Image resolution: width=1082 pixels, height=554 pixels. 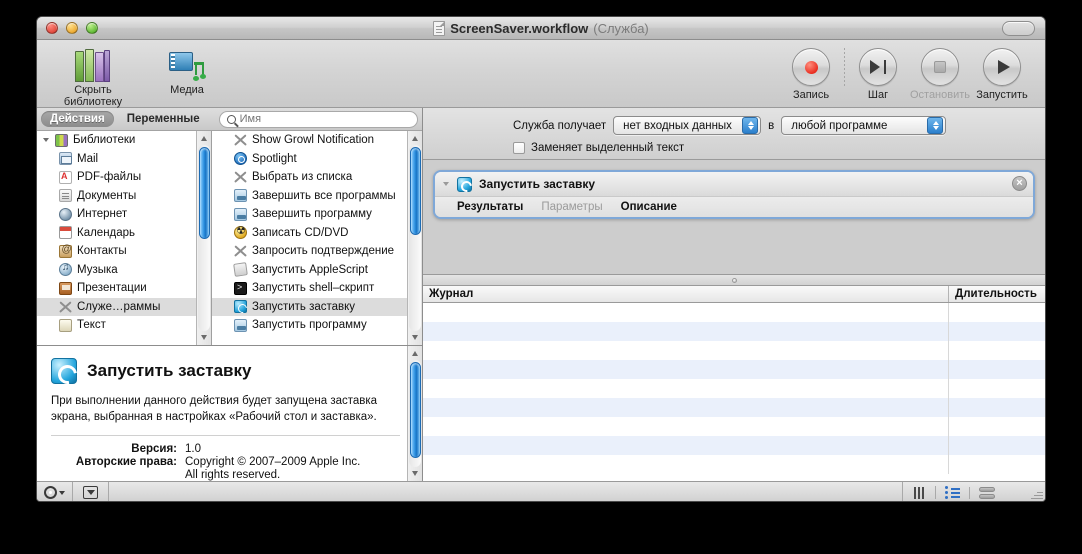 I want to click on list-item: PDF-файлы, so click(x=124, y=177).